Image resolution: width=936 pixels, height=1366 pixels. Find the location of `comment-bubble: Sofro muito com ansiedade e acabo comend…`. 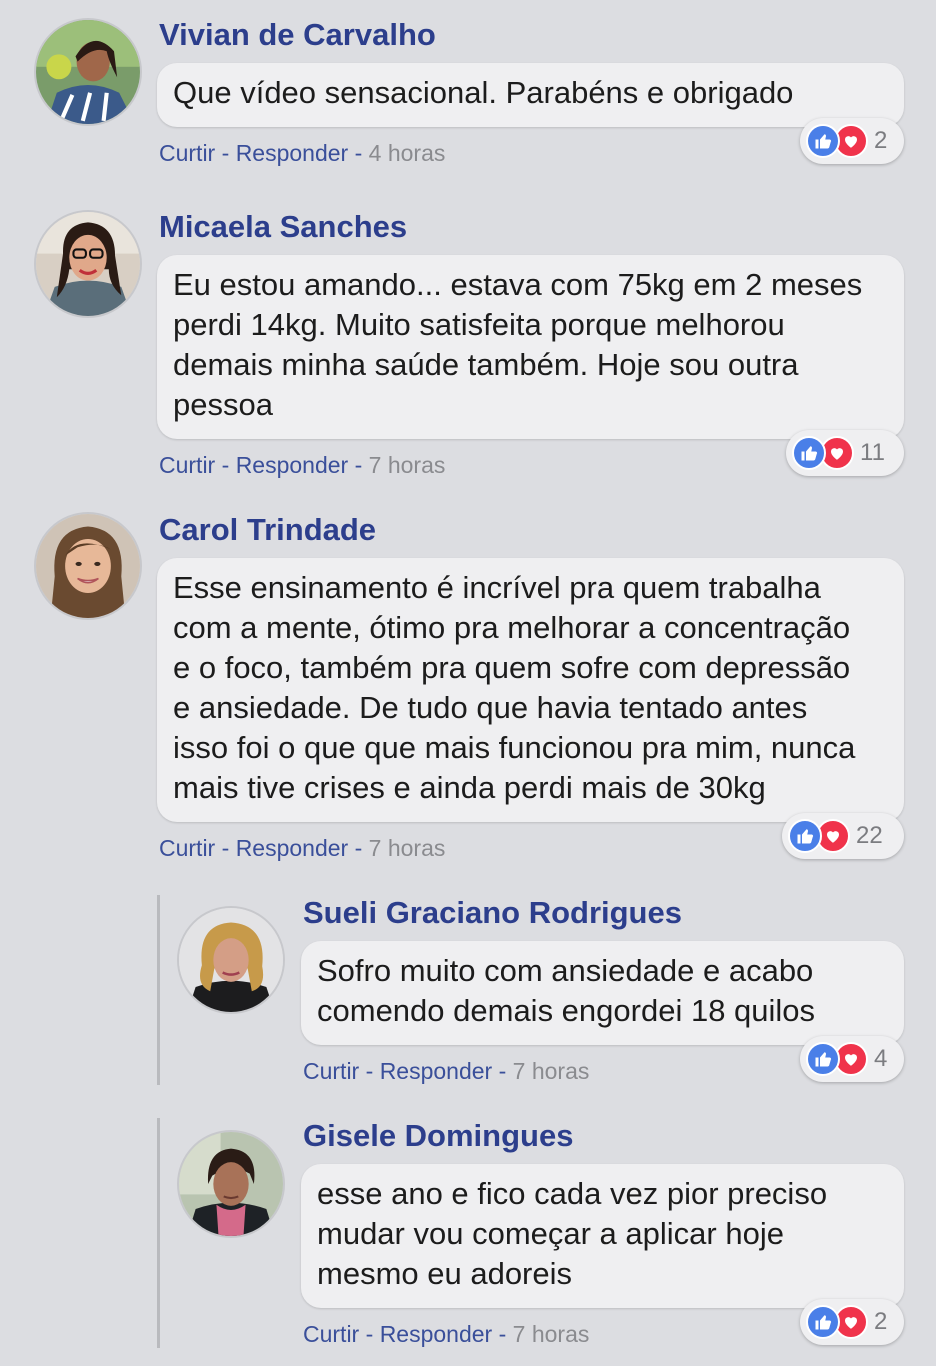

comment-bubble: Sofro muito com ansiedade e acabo comend… is located at coordinates (602, 993).